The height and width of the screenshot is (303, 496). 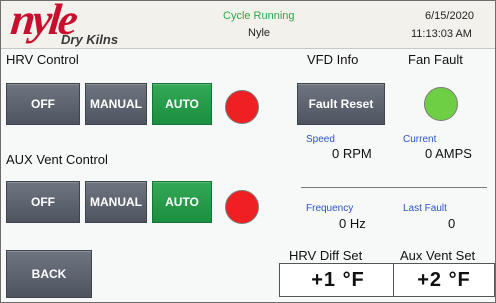 I want to click on hrv-off-button: OFF, so click(x=43, y=104).